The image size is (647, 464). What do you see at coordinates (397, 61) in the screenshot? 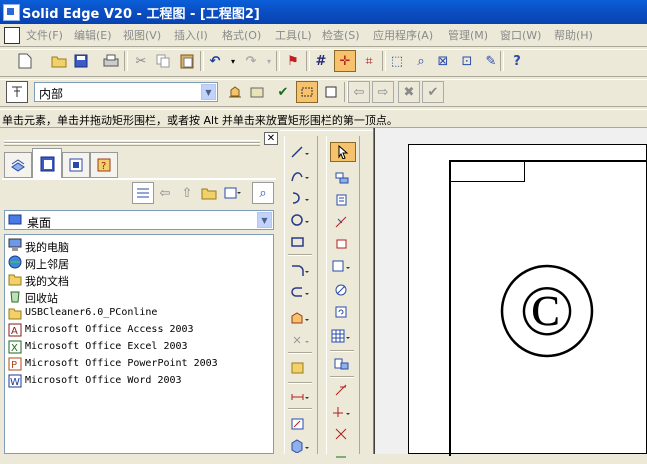
I see `zoom-area-icon: ⬚` at bounding box center [397, 61].